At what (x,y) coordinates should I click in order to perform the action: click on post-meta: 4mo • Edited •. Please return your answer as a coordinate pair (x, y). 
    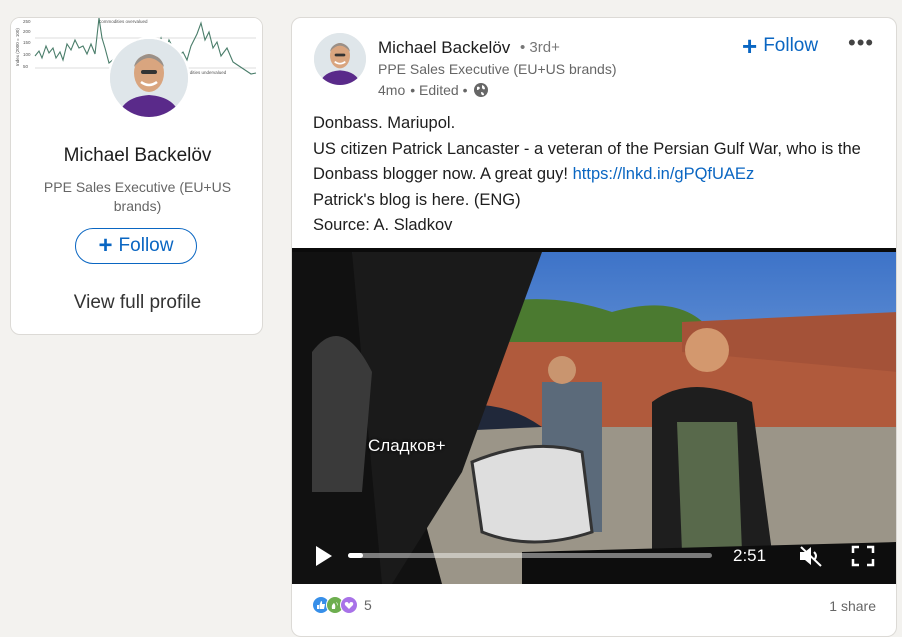
    Looking at the image, I should click on (433, 90).